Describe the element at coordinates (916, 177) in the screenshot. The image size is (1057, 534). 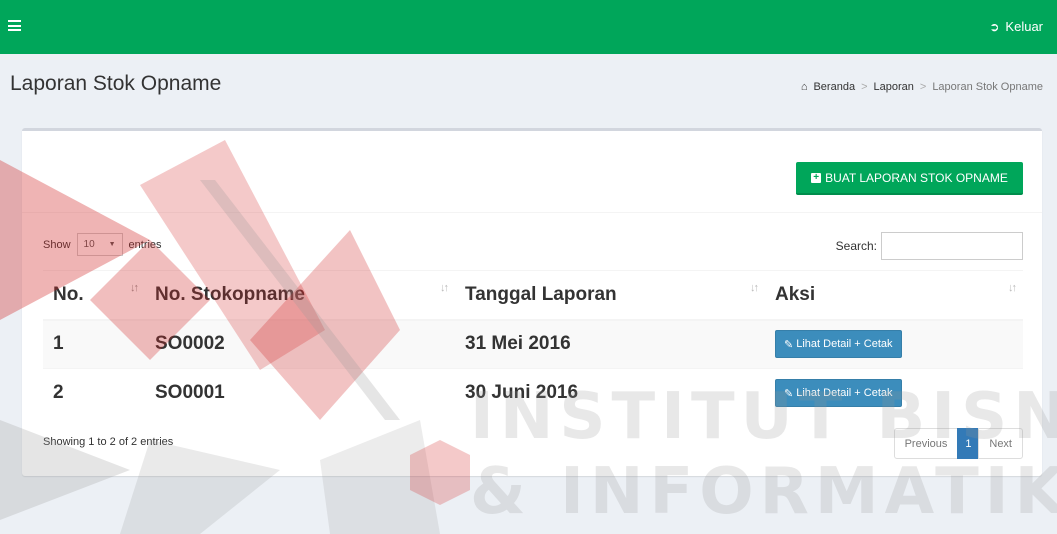
I see `create-report-label: BUAT LAPORAN STOK OPNAME` at that location.